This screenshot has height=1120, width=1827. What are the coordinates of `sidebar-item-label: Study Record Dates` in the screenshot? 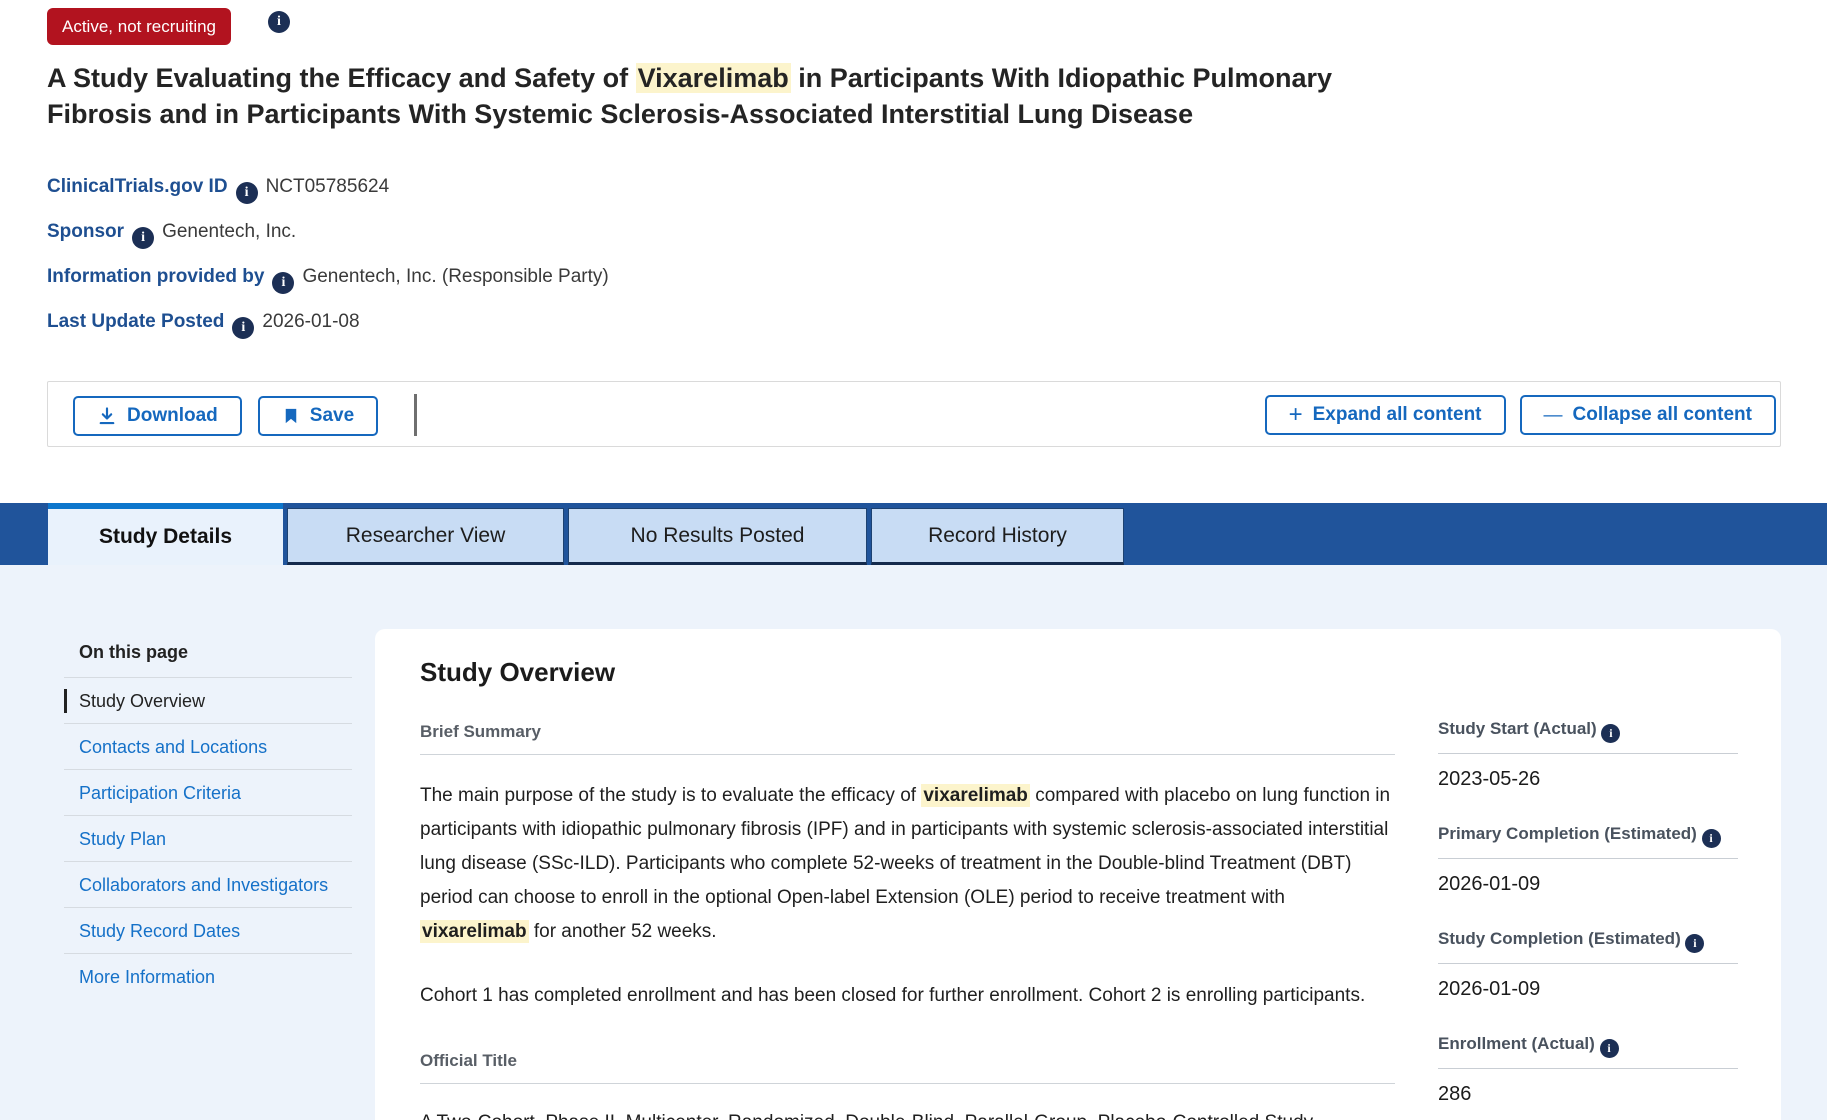 It's located at (160, 931).